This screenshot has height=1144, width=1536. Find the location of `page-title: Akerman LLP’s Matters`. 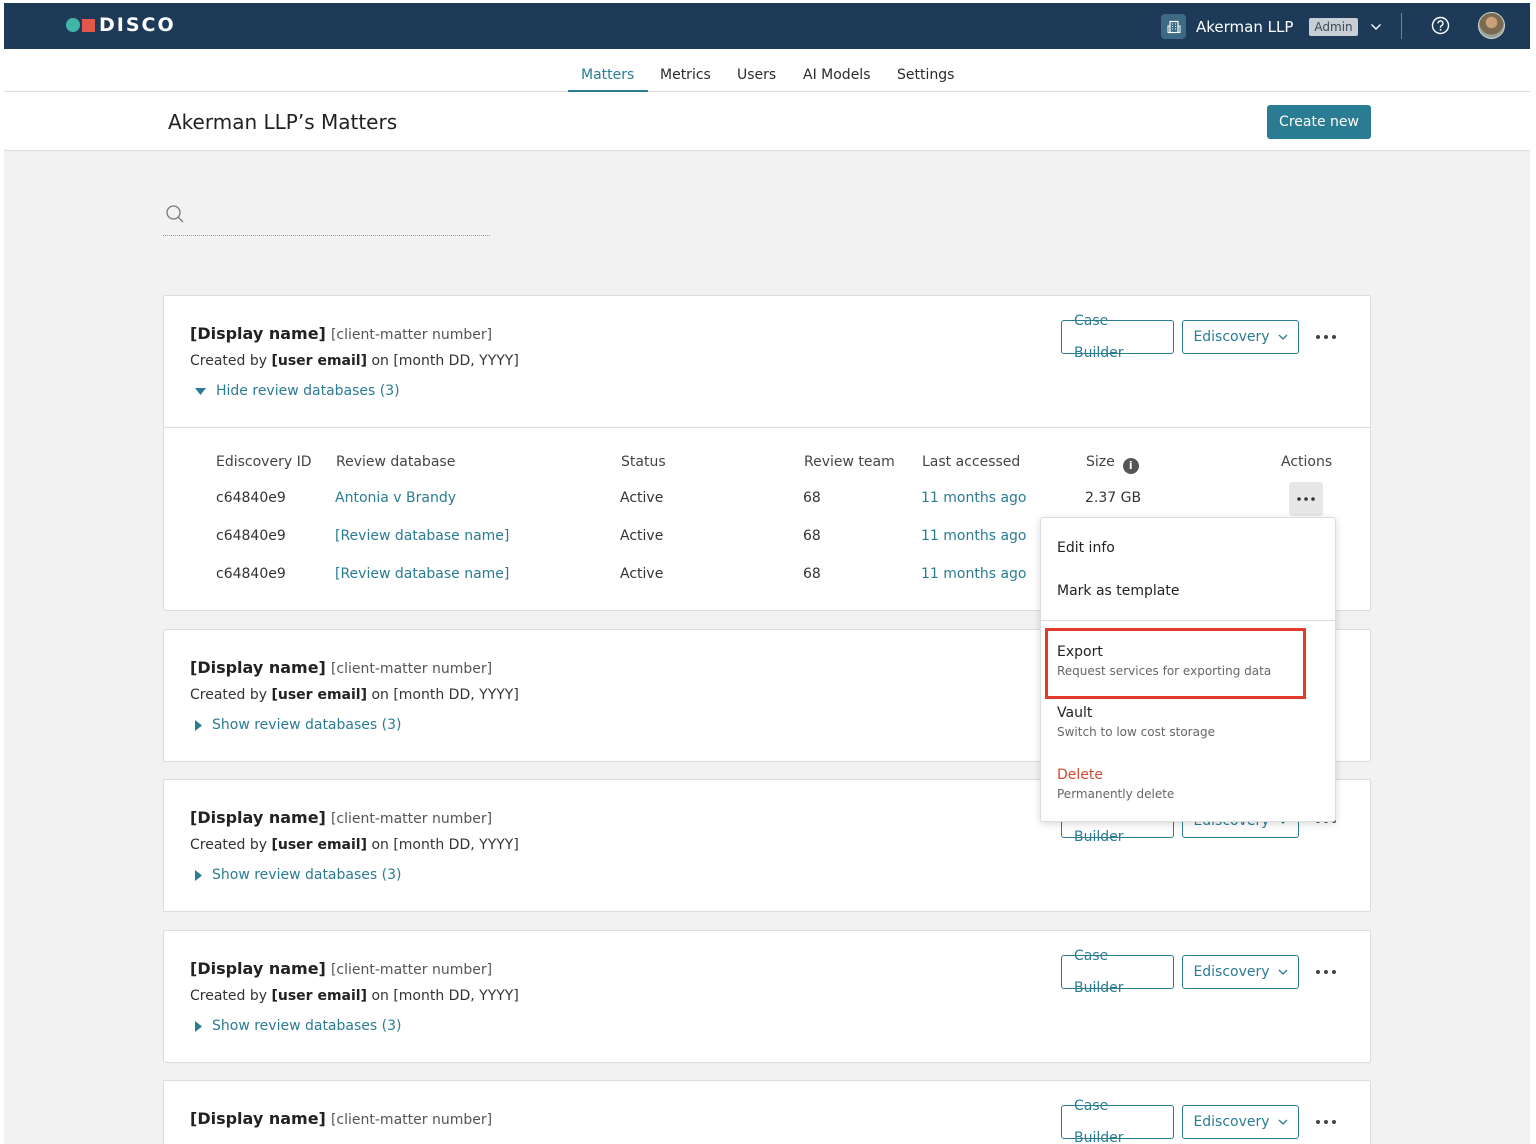

page-title: Akerman LLP’s Matters is located at coordinates (283, 122).